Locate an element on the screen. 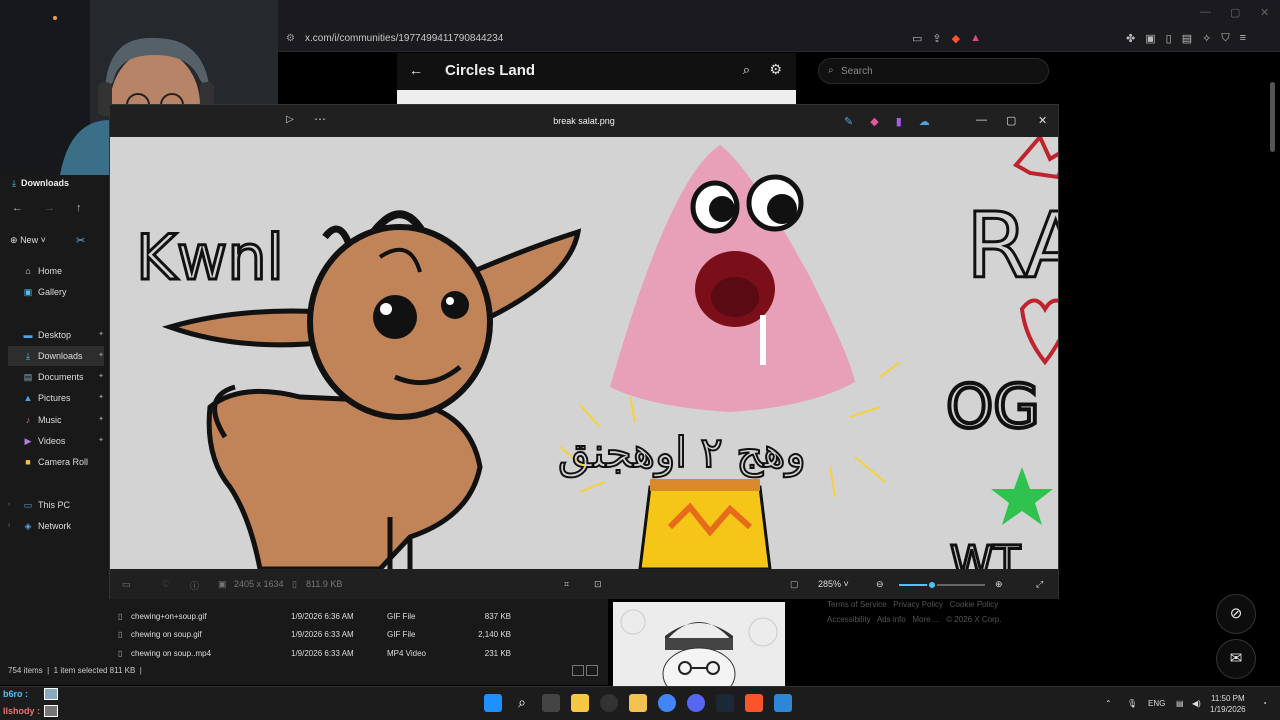  photos-icon is located at coordinates (783, 703).